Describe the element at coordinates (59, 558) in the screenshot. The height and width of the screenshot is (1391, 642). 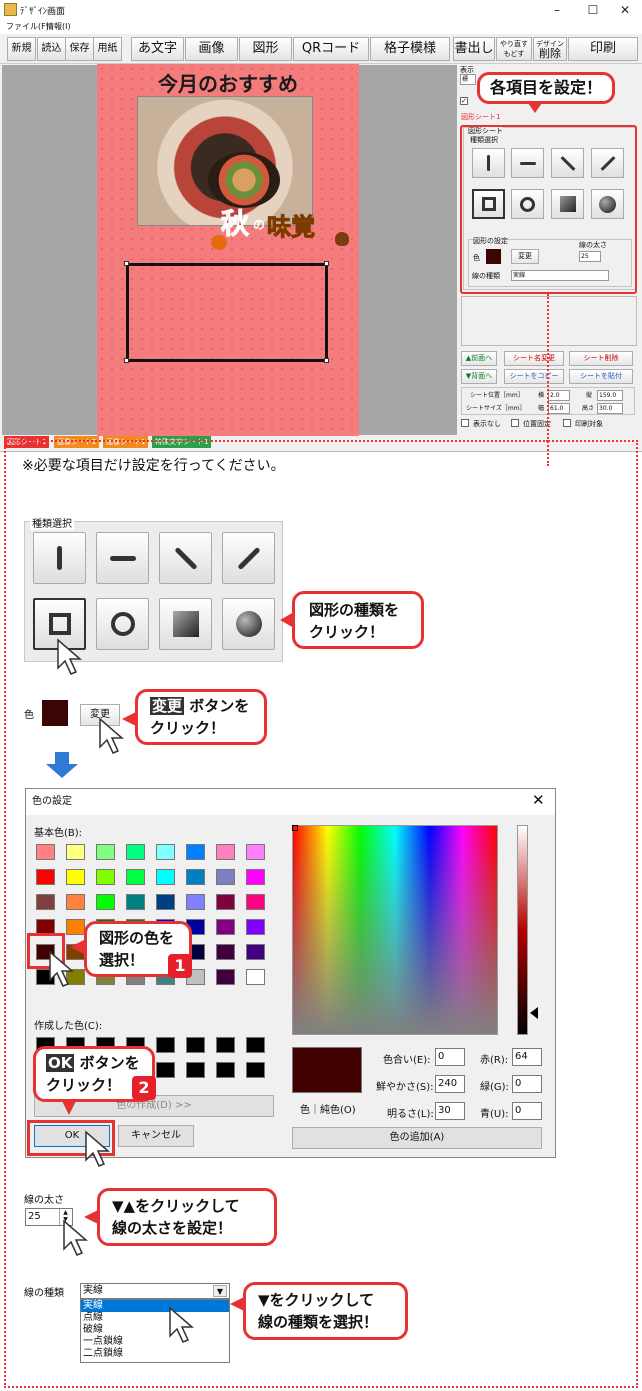
I see `big-vertical-line-button` at that location.